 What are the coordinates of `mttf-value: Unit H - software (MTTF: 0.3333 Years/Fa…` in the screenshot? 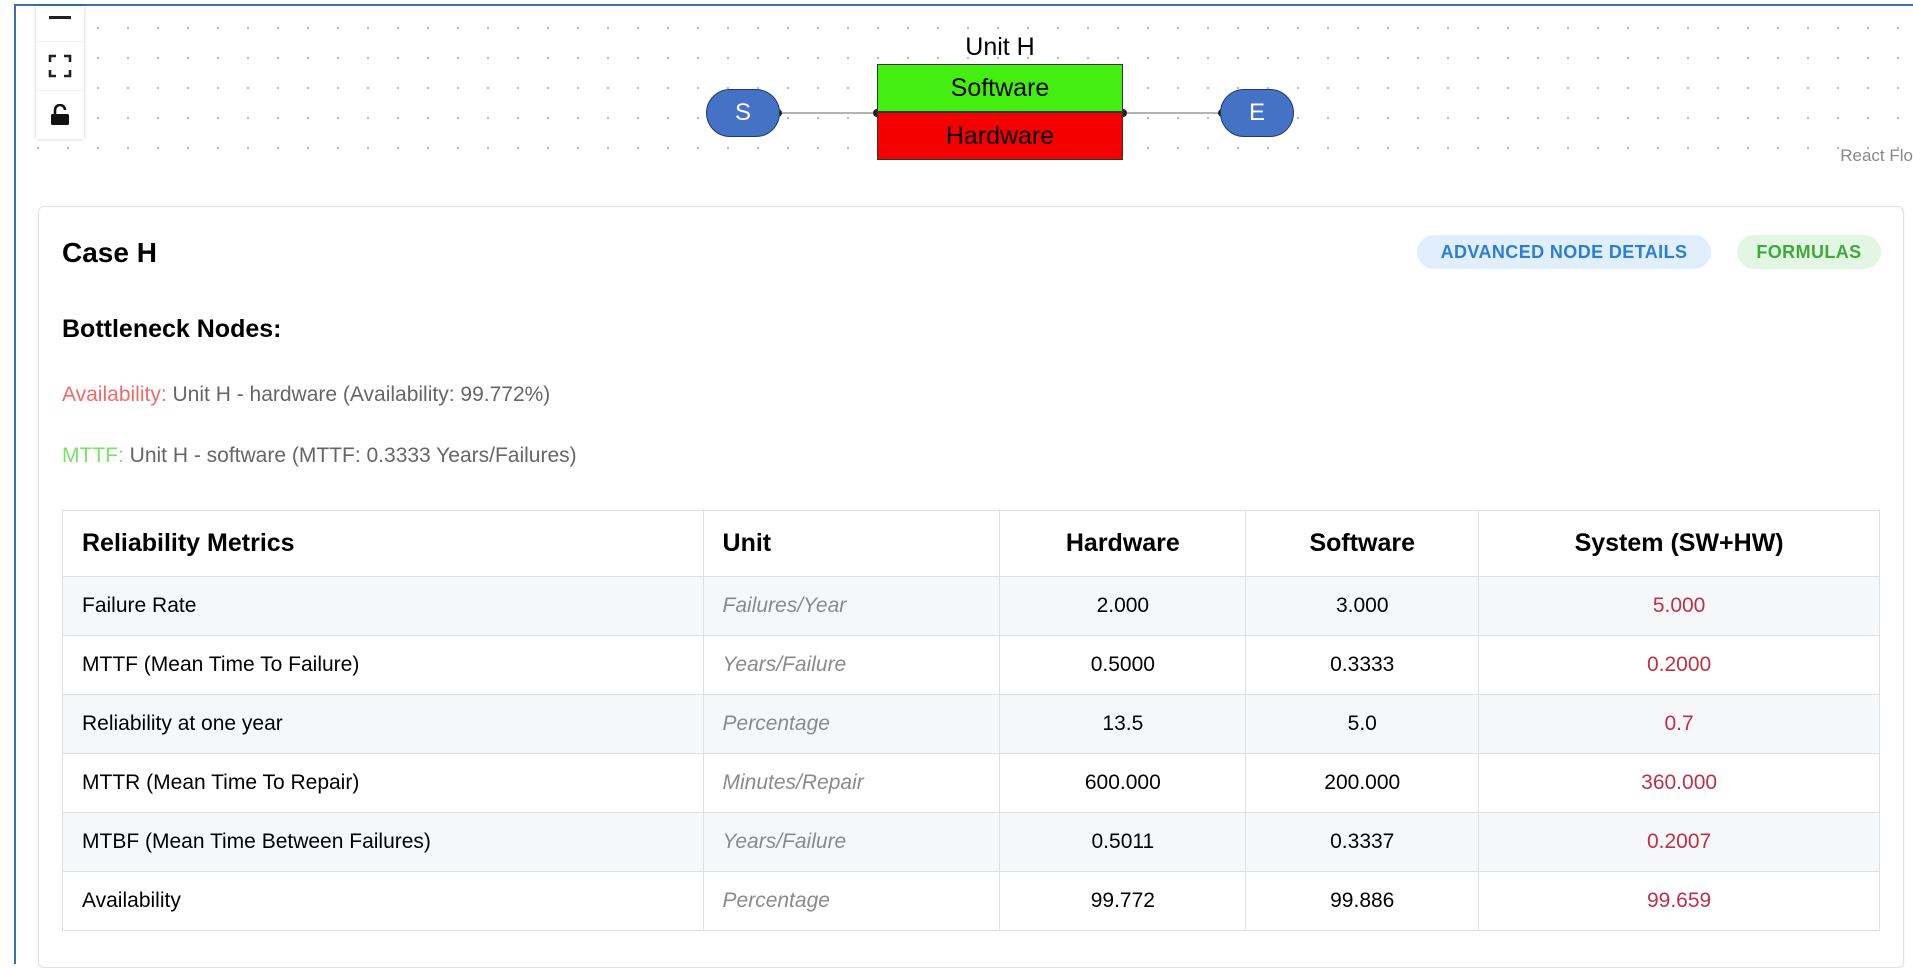 It's located at (353, 455).